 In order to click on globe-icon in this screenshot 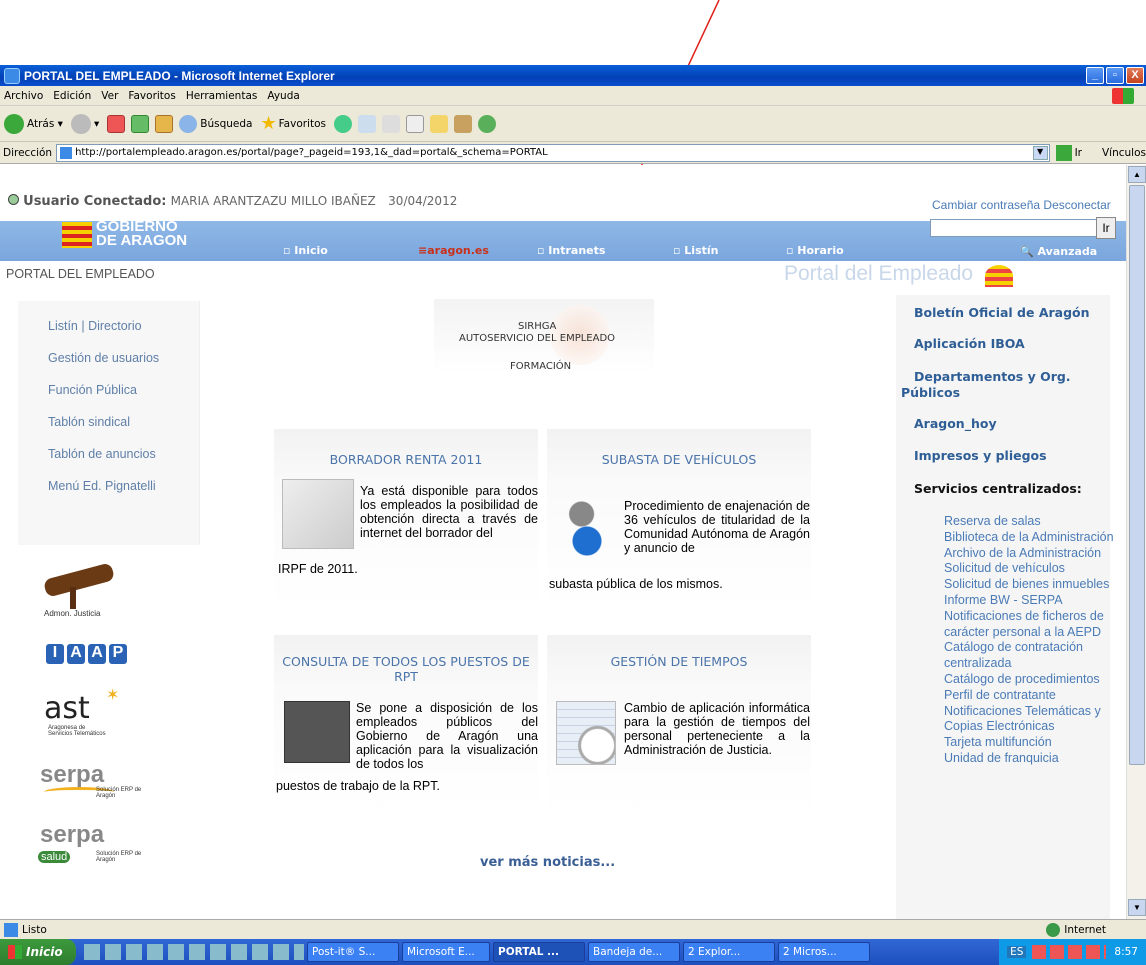, I will do `click(1053, 929)`.